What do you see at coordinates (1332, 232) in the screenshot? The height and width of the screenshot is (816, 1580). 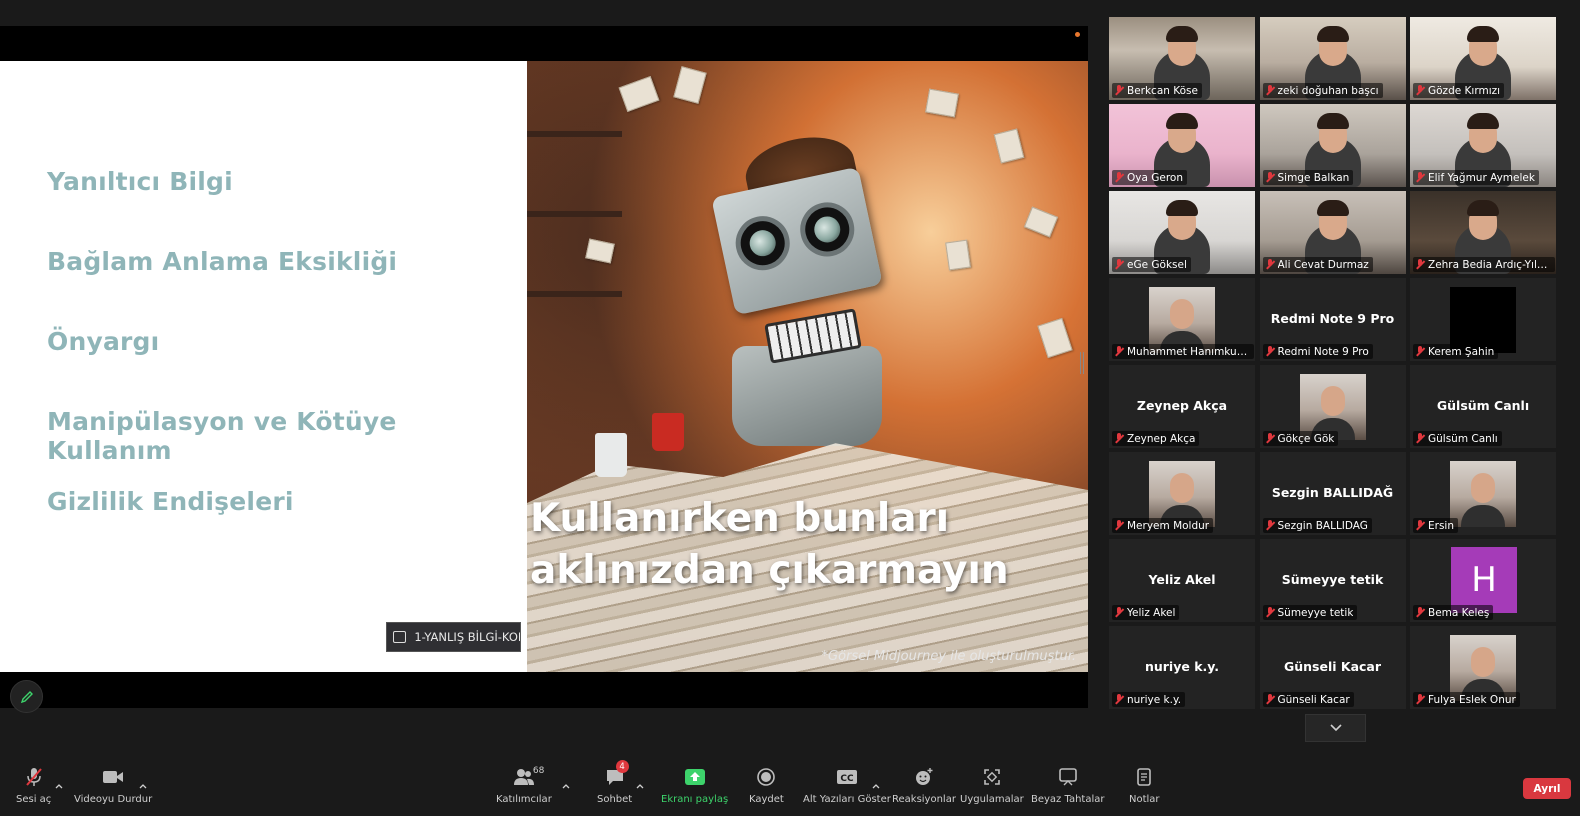 I see `participant-tile: Ali Cevat Durmaz` at bounding box center [1332, 232].